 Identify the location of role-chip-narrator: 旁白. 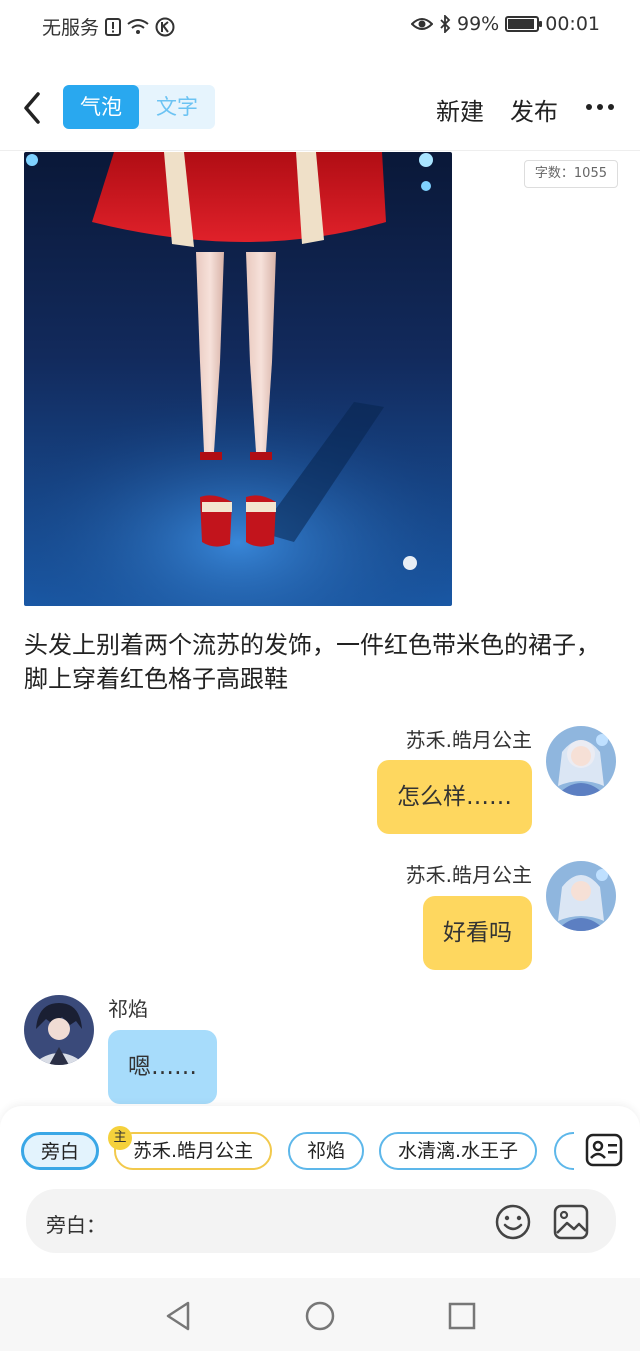
(60, 1151).